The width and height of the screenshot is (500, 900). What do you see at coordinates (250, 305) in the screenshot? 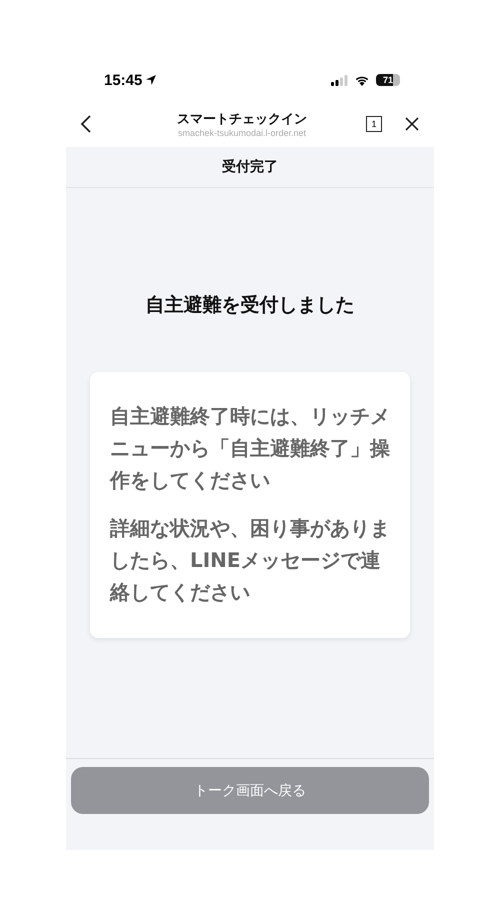
I see `heading: 自主避難を受付しました` at bounding box center [250, 305].